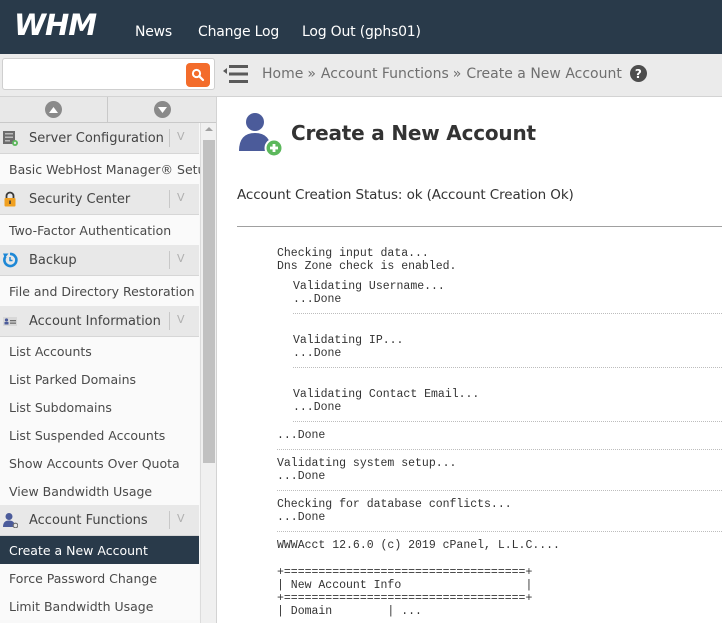 Image resolution: width=722 pixels, height=623 pixels. I want to click on arrow-down-icon, so click(162, 109).